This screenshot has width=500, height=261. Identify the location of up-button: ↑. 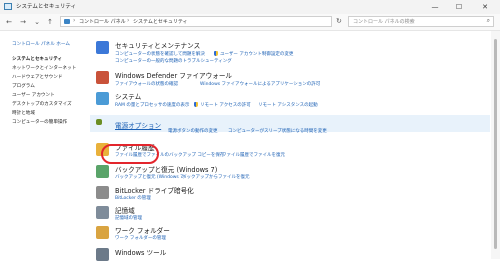
(50, 22).